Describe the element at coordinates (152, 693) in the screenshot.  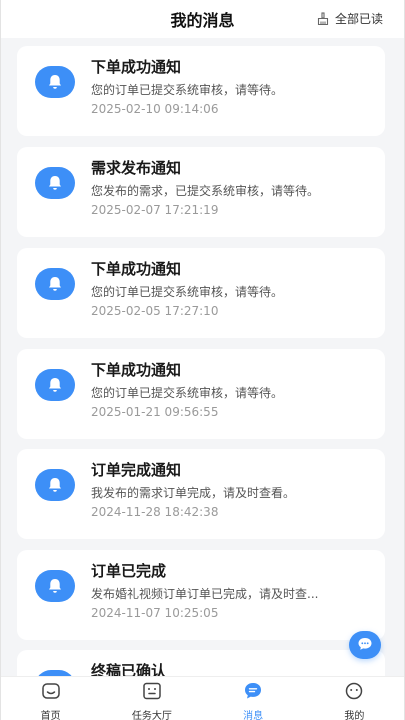
I see `task-hall-icon` at that location.